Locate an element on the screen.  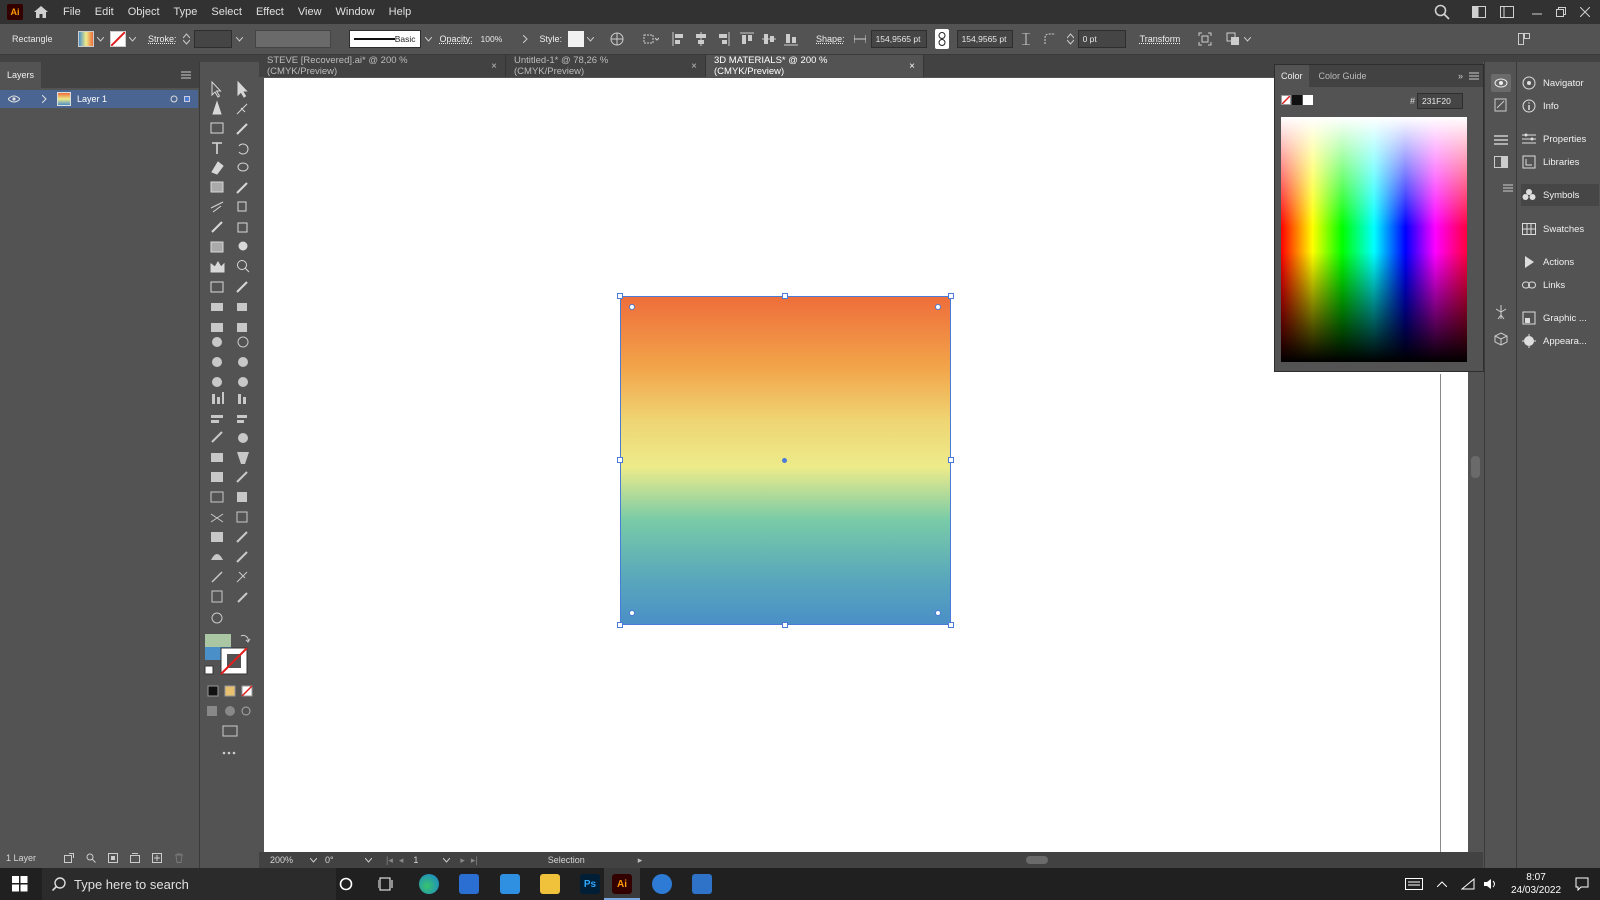
document-dock-icon is located at coordinates (1501, 105).